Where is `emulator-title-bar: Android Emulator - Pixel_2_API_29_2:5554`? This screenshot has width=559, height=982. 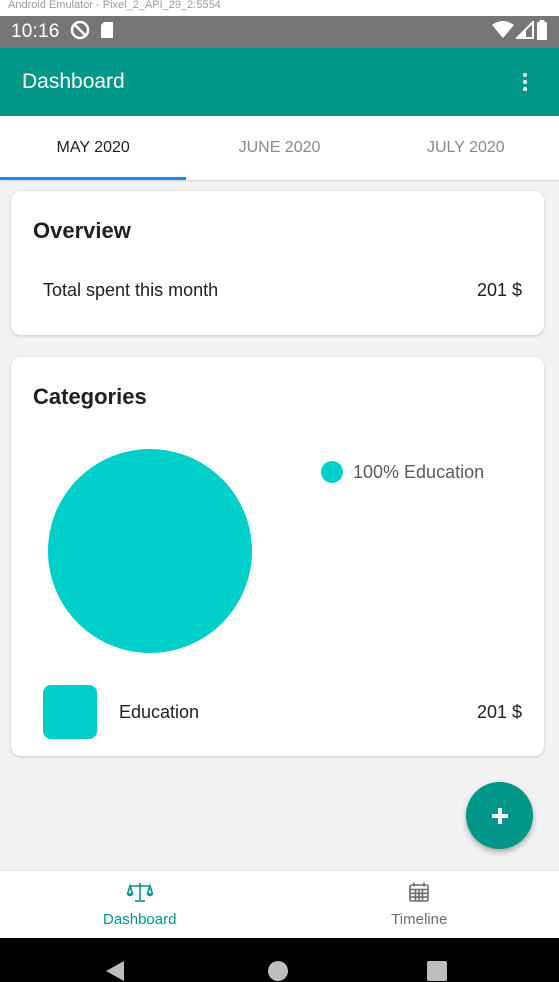 emulator-title-bar: Android Emulator - Pixel_2_API_29_2:5554 is located at coordinates (279, 8).